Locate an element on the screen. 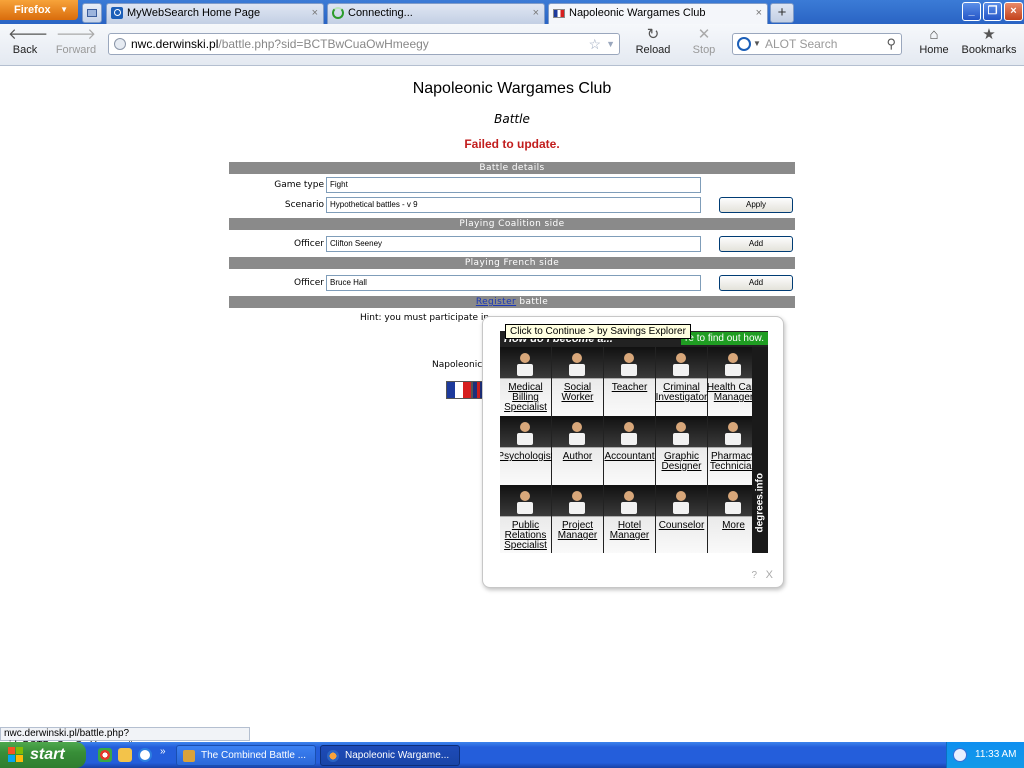 The image size is (1024, 768). section-register: Register battle is located at coordinates (512, 302).